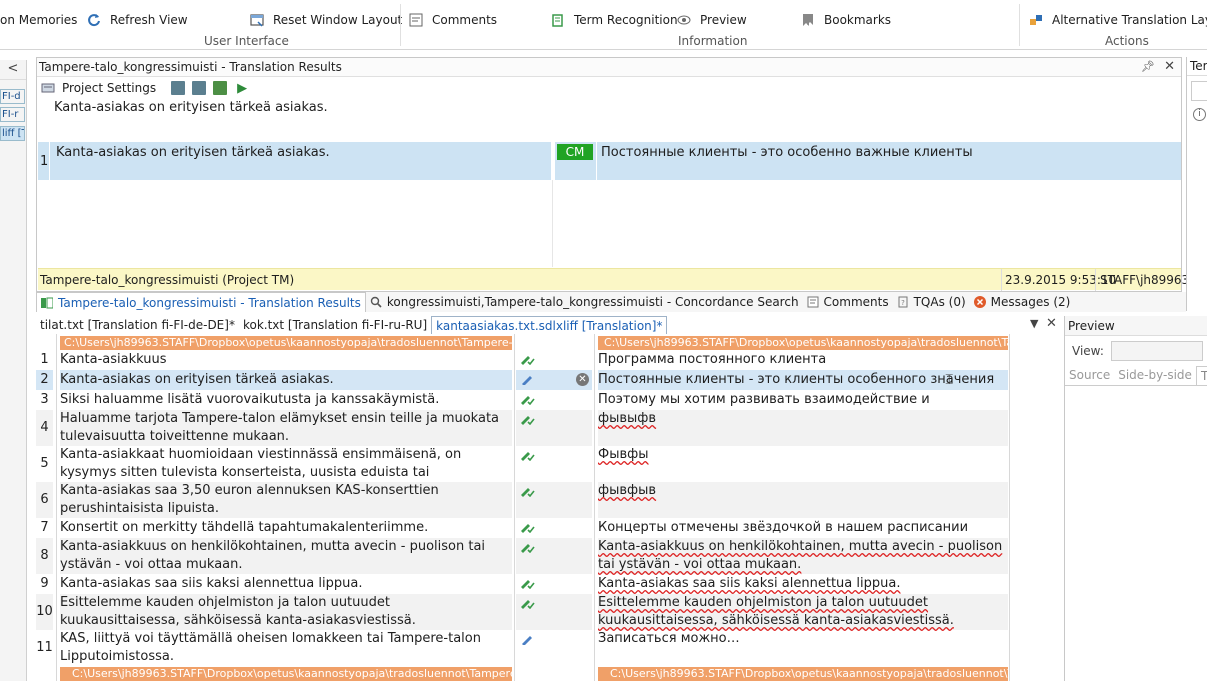 This screenshot has width=1207, height=681. I want to click on close-icon: ✕, so click(1169, 67).